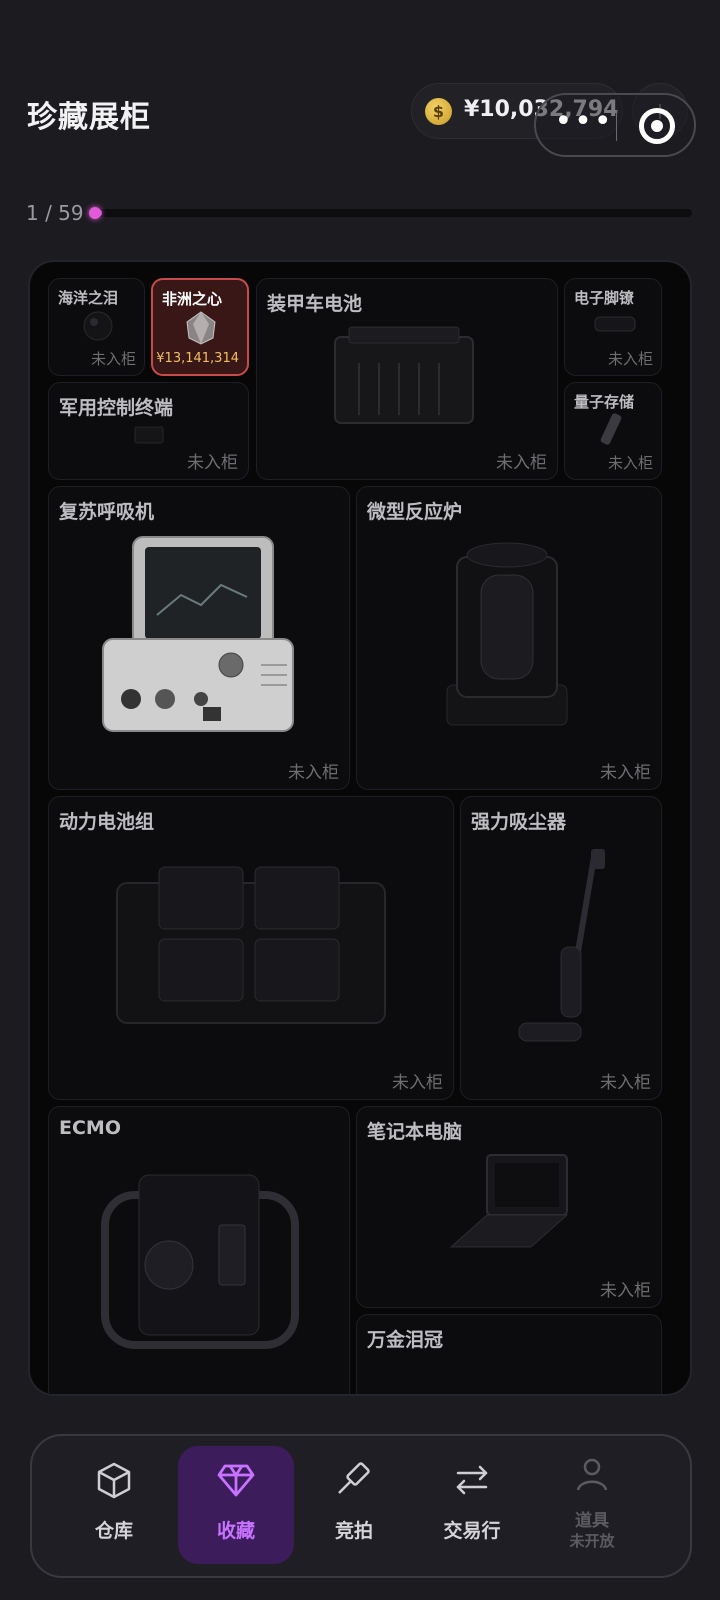 The height and width of the screenshot is (1600, 720). What do you see at coordinates (197, 358) in the screenshot?
I see `item-price: ¥13,141,314` at bounding box center [197, 358].